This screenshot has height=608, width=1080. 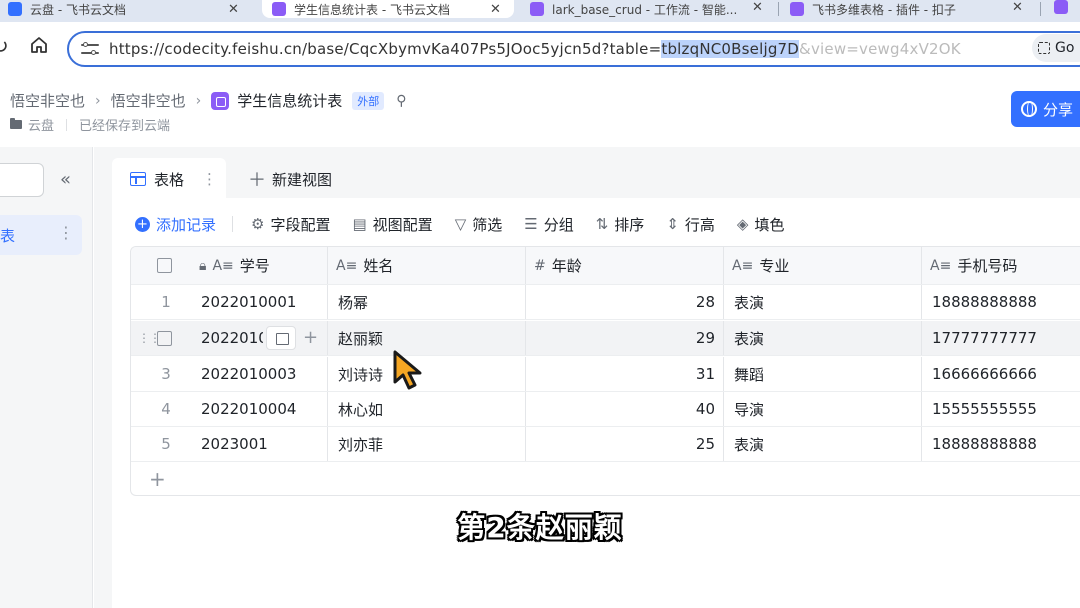 I want to click on document-title: 学生信息统计表, so click(x=289, y=100).